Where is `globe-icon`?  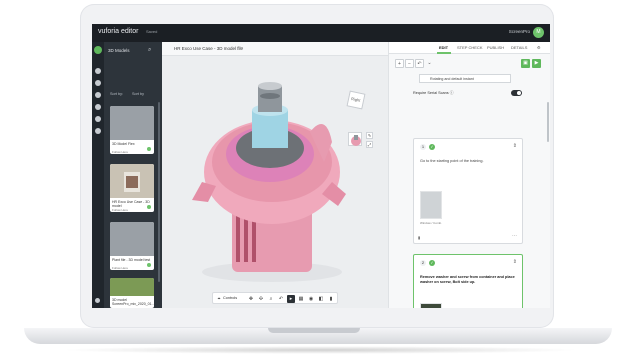
globe-icon is located at coordinates (98, 119).